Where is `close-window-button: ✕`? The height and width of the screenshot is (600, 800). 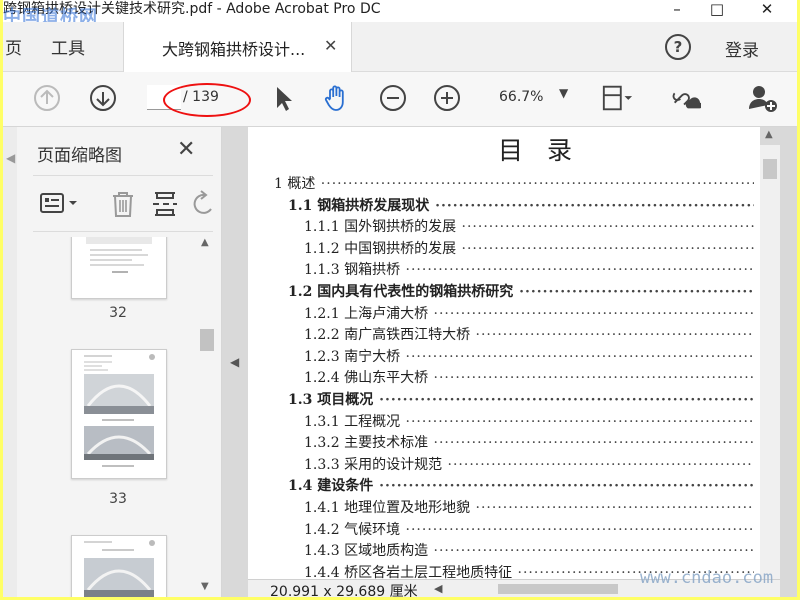
close-window-button: ✕ is located at coordinates (767, 11).